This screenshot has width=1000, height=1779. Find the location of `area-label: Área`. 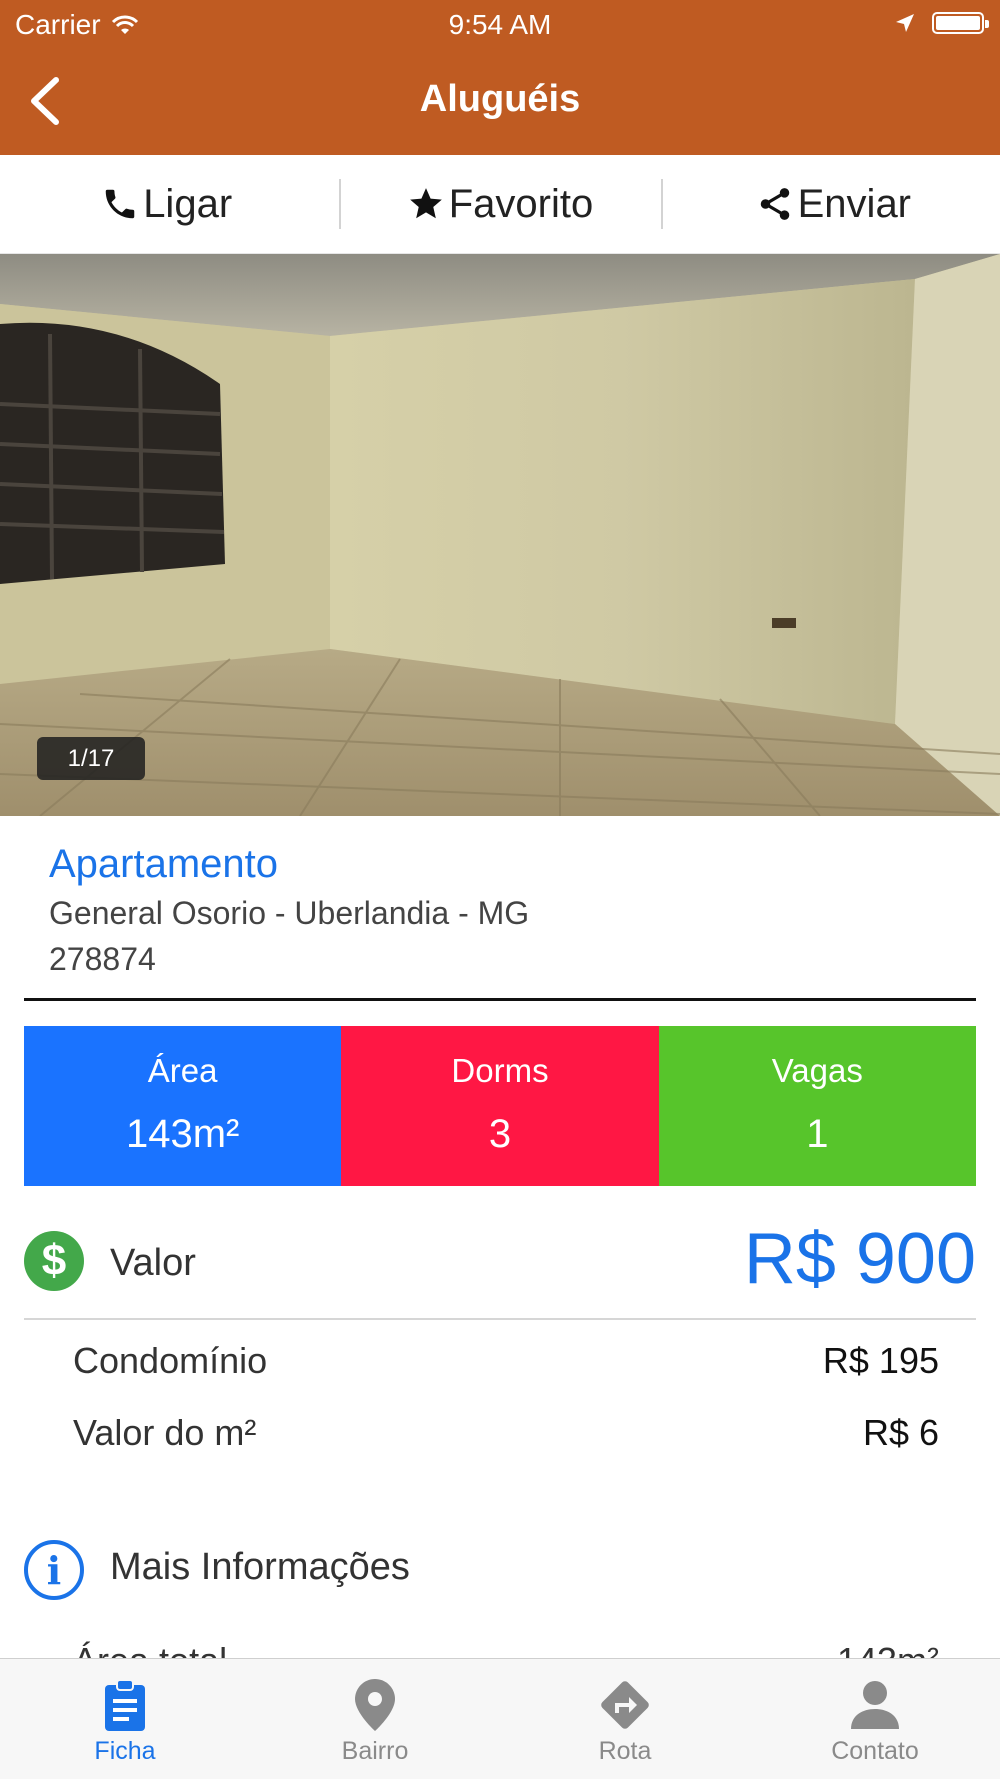

area-label: Área is located at coordinates (182, 1070).